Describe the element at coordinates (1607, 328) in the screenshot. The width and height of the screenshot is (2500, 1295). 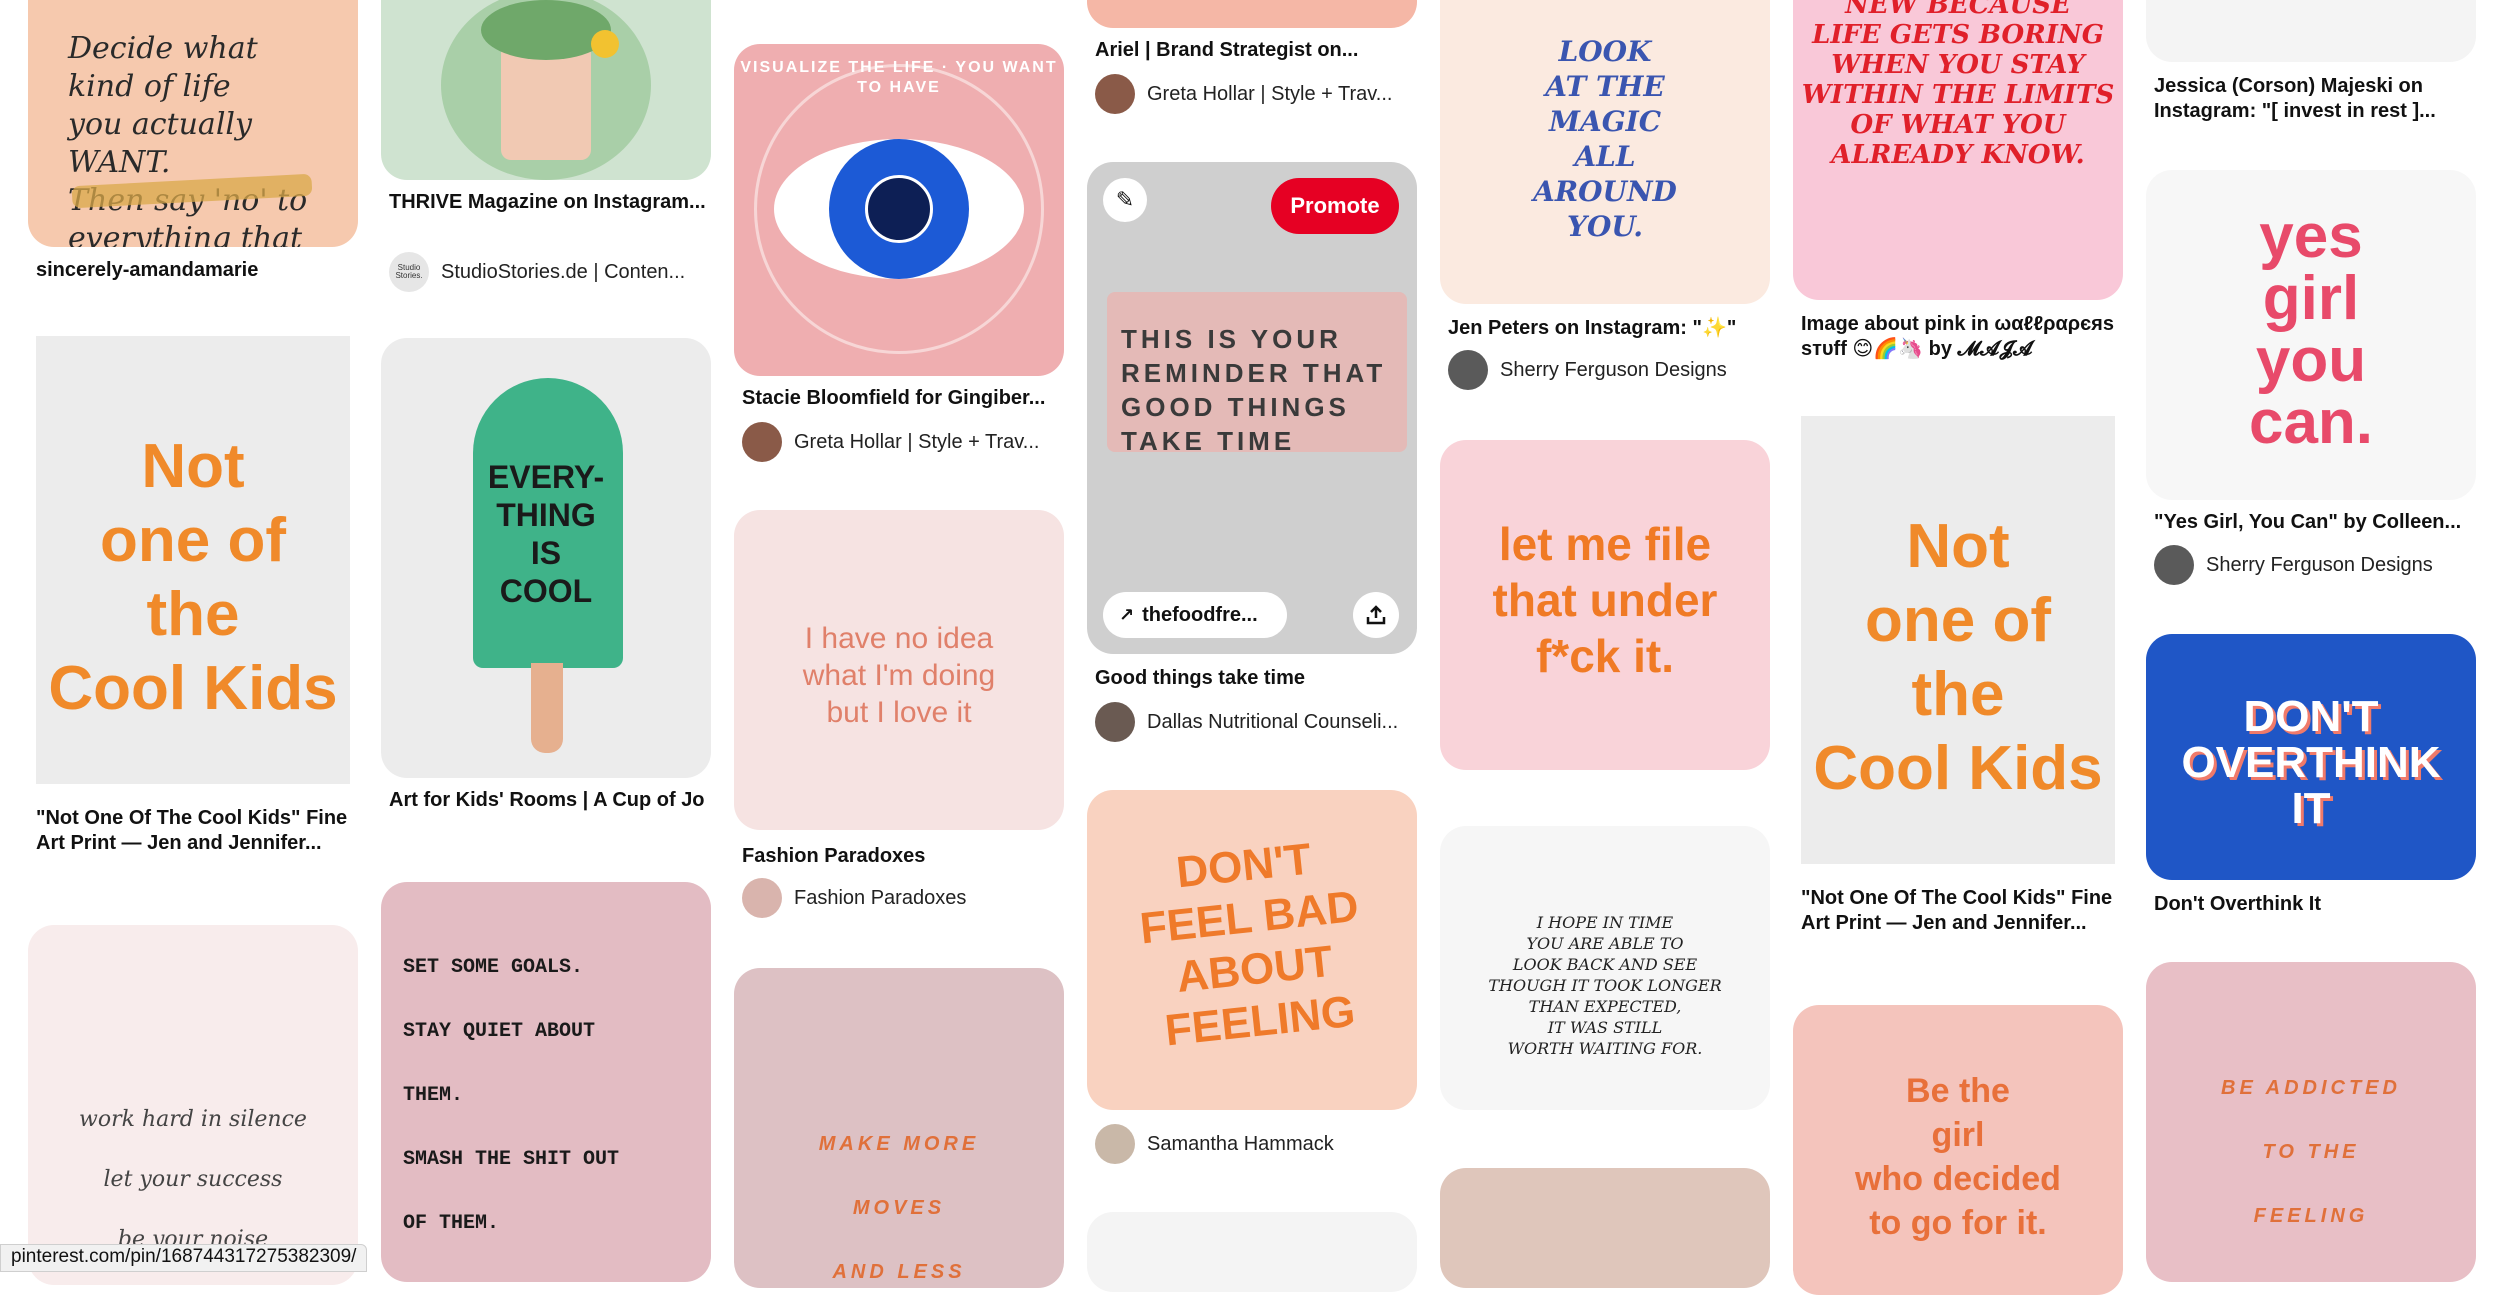
I see `pin-title: Jen Peters on Instagram: "✨"` at that location.